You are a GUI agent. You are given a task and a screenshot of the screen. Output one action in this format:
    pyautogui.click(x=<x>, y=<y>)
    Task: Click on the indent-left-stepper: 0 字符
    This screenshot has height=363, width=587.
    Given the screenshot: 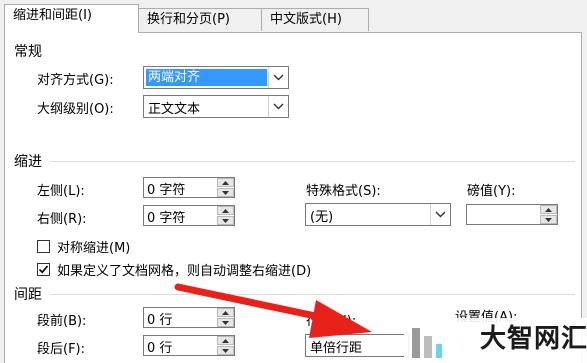 What is the action you would take?
    pyautogui.click(x=189, y=187)
    